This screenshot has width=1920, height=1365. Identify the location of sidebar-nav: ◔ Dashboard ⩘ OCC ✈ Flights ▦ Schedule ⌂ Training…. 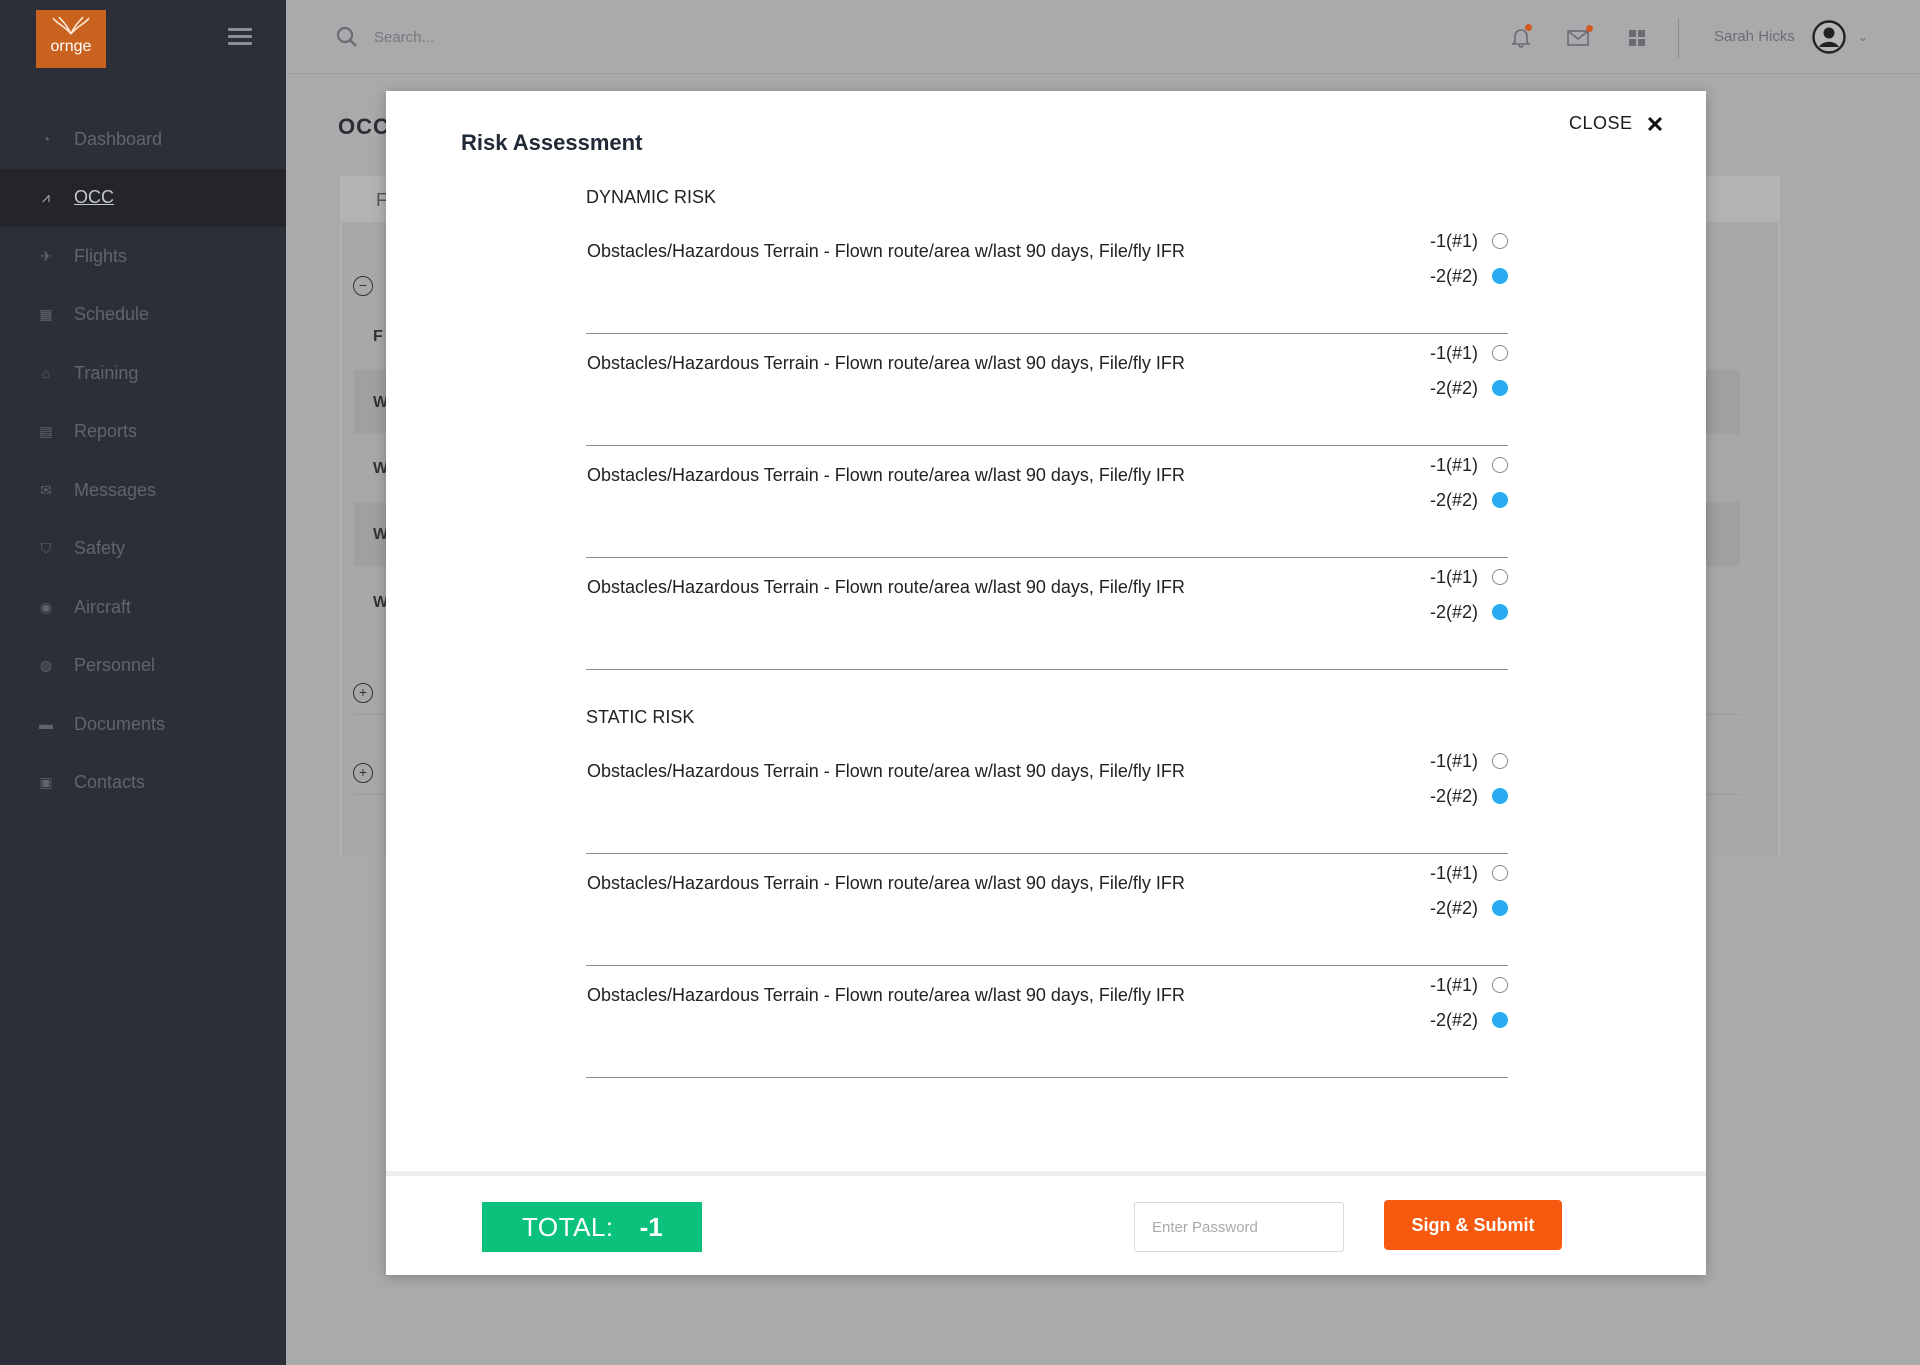
(143, 461).